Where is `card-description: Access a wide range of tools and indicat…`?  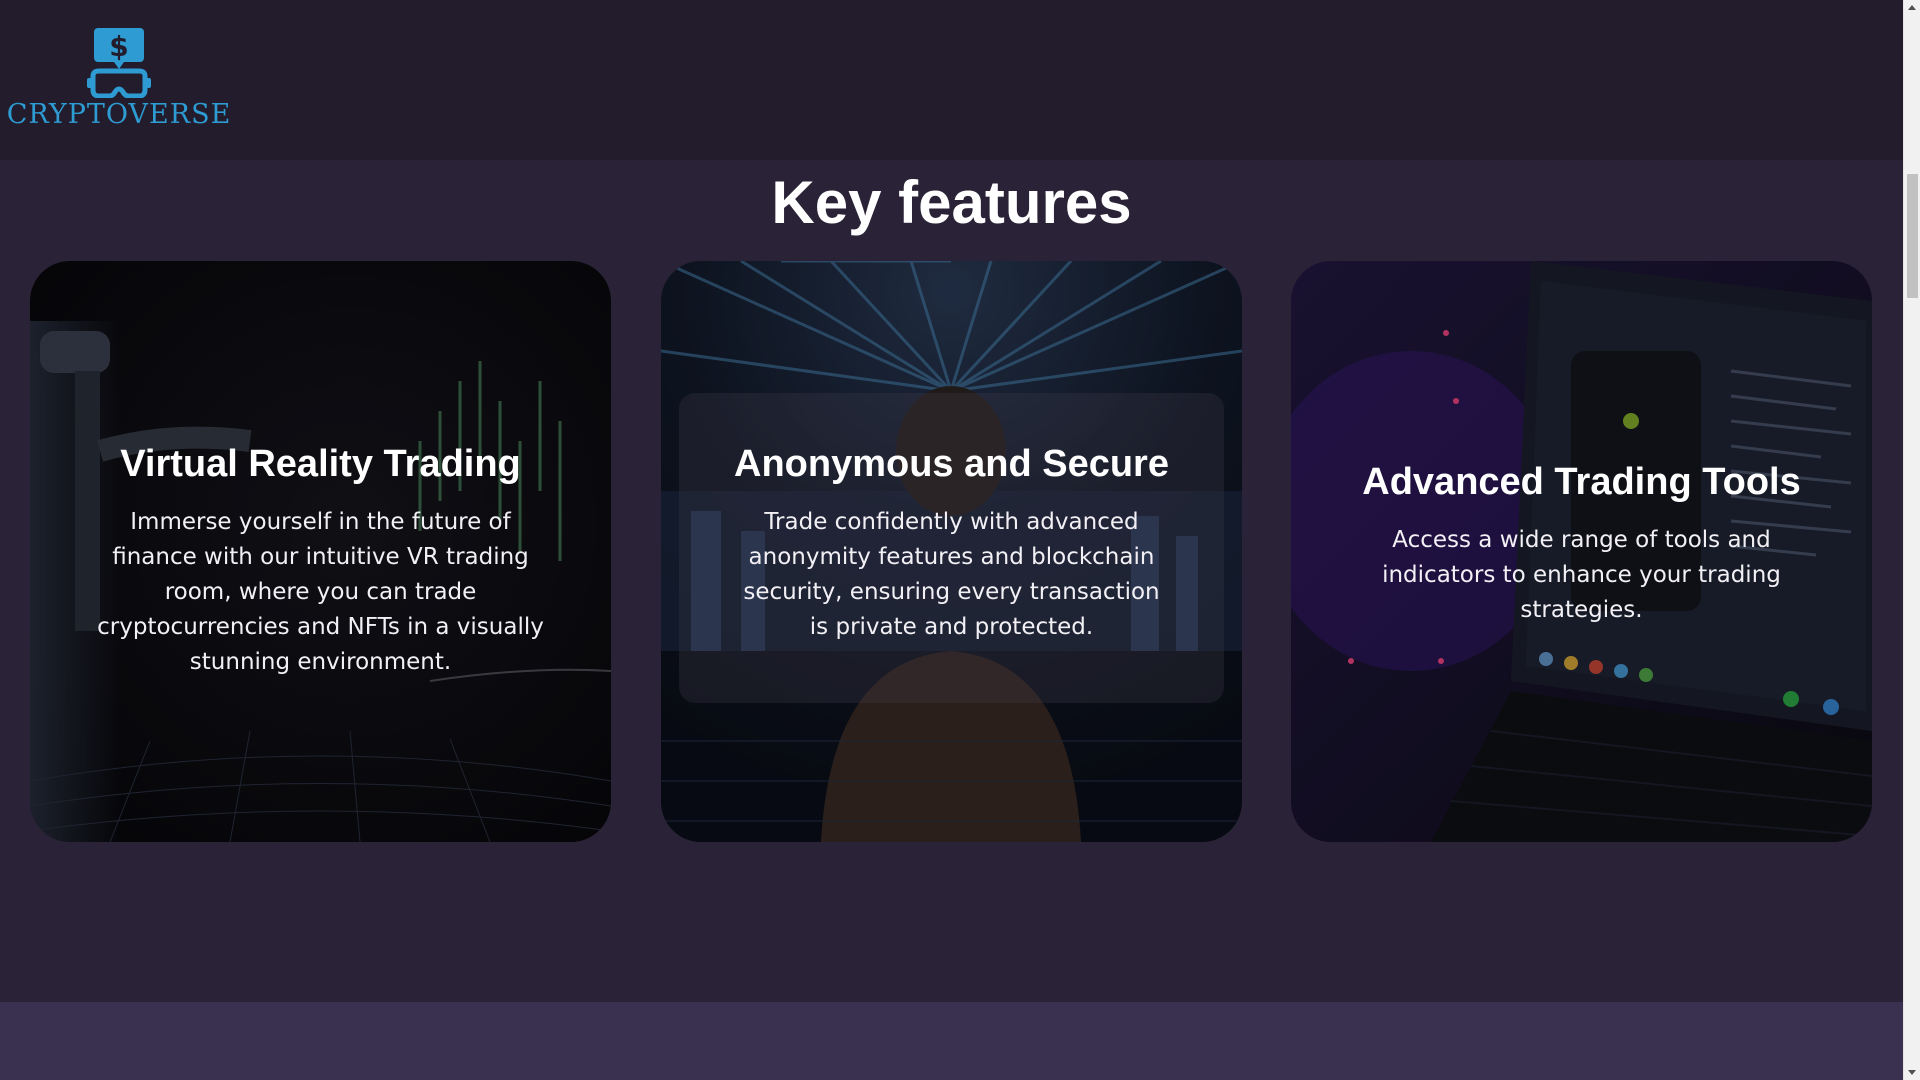
card-description: Access a wide range of tools and indicat… is located at coordinates (1581, 575).